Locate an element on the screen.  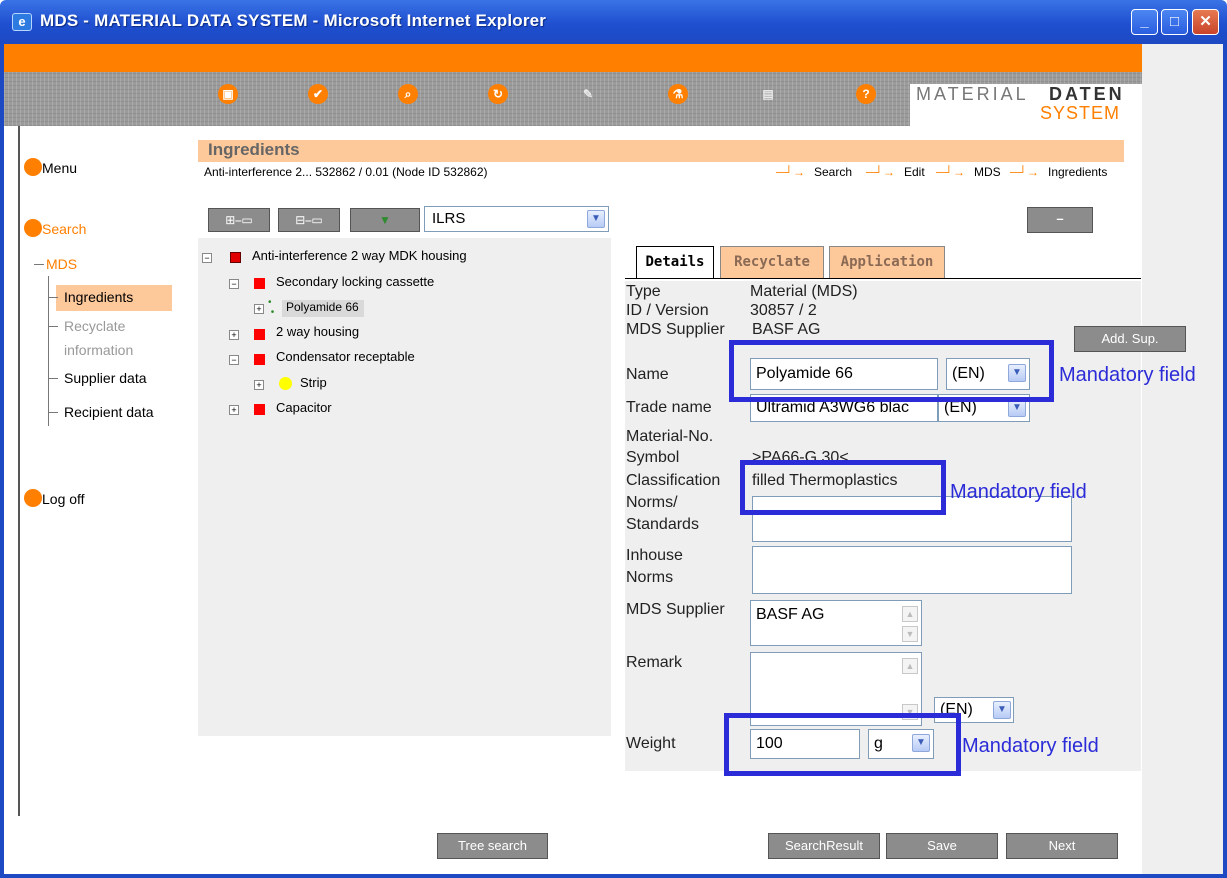
nav-sub-rail is located at coordinates (48, 351).